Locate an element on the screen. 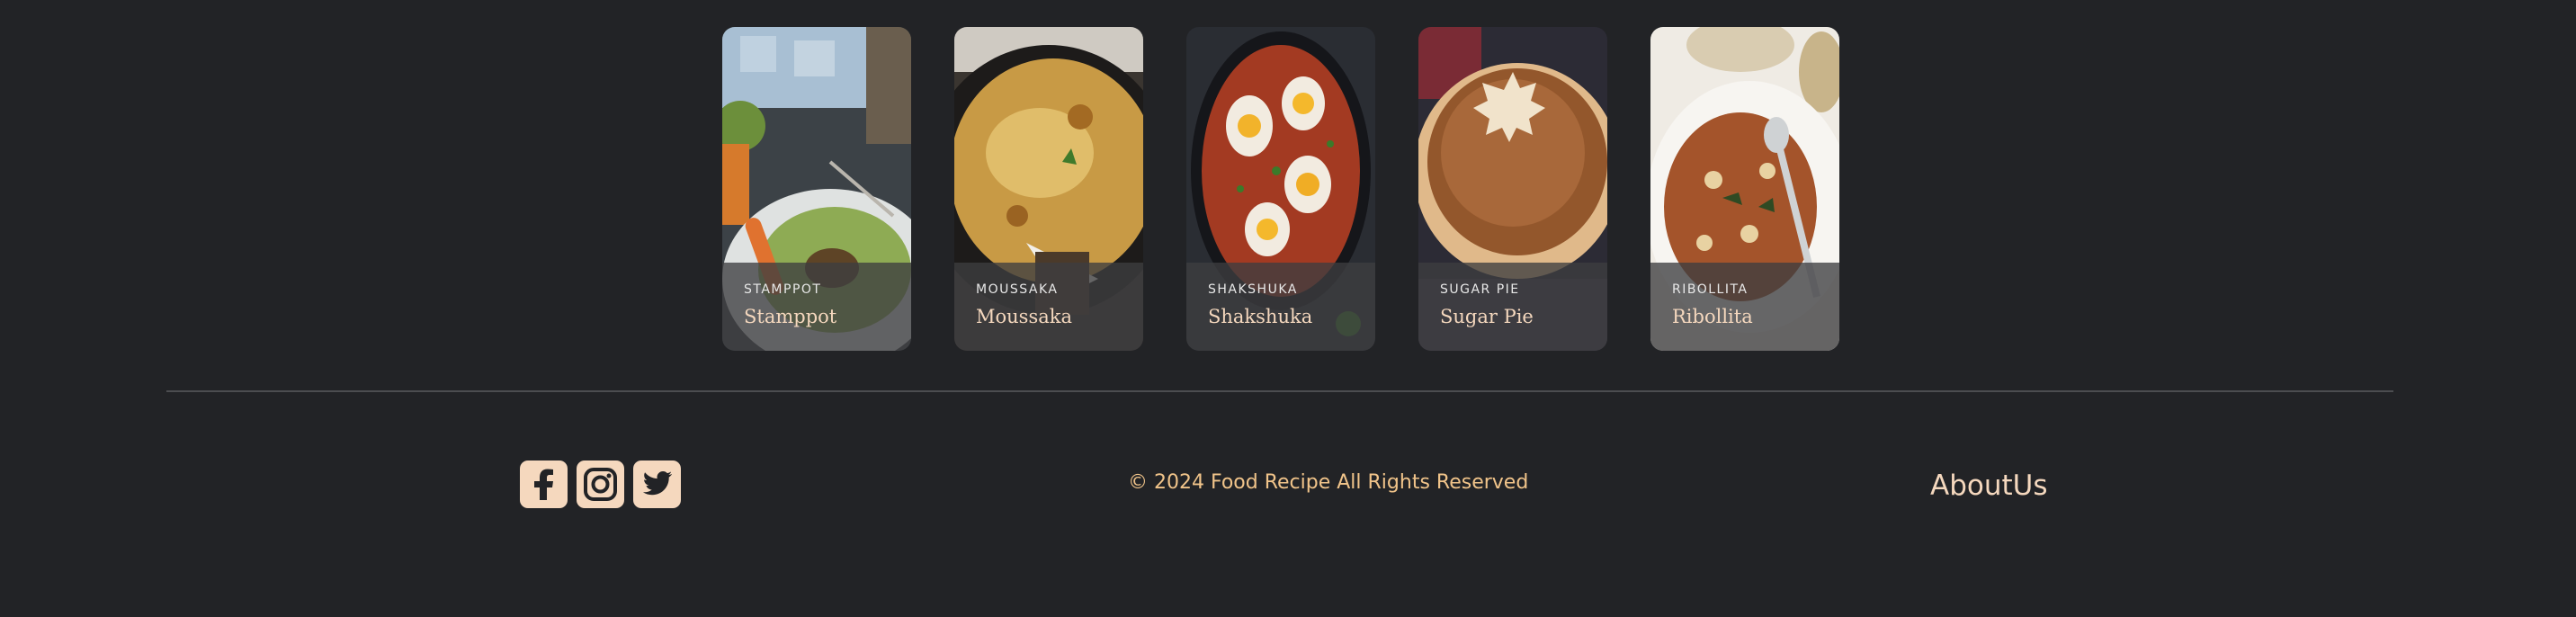 The image size is (2576, 617). instagram-icon is located at coordinates (600, 484).